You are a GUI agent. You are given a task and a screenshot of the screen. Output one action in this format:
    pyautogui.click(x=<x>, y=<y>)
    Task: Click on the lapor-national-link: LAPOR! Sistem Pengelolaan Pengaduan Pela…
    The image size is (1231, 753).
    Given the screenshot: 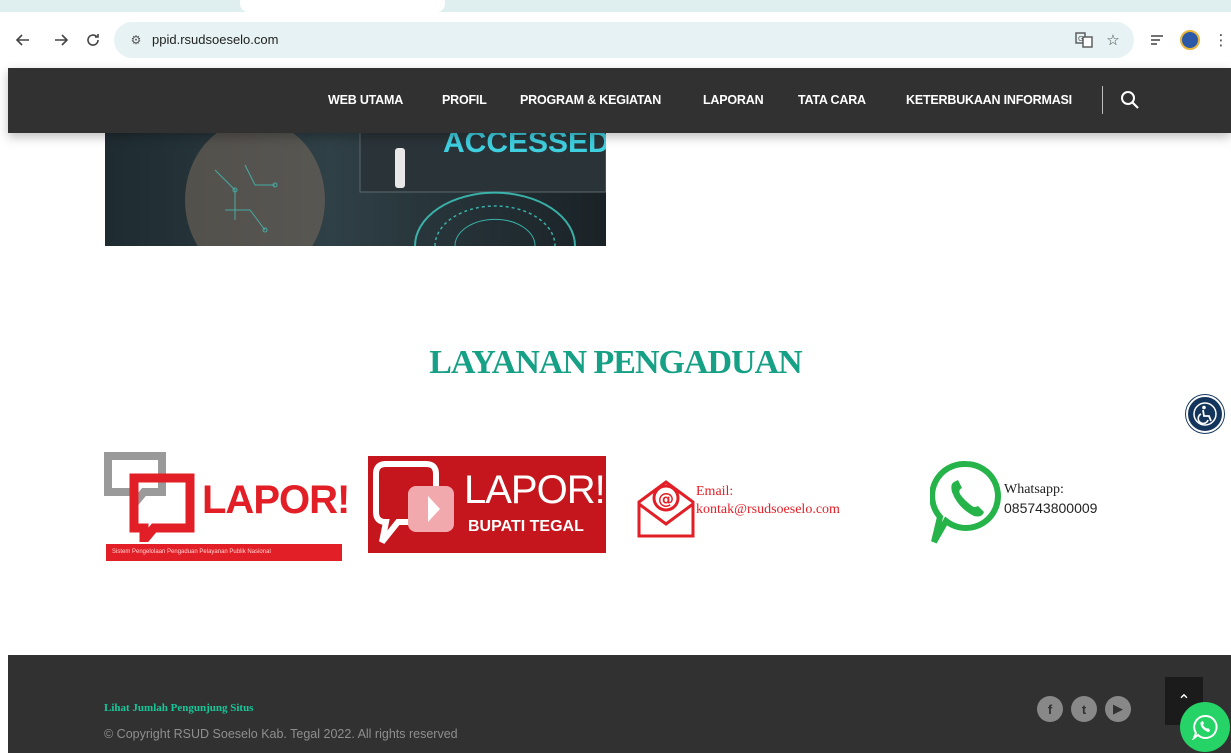 What is the action you would take?
    pyautogui.click(x=227, y=507)
    